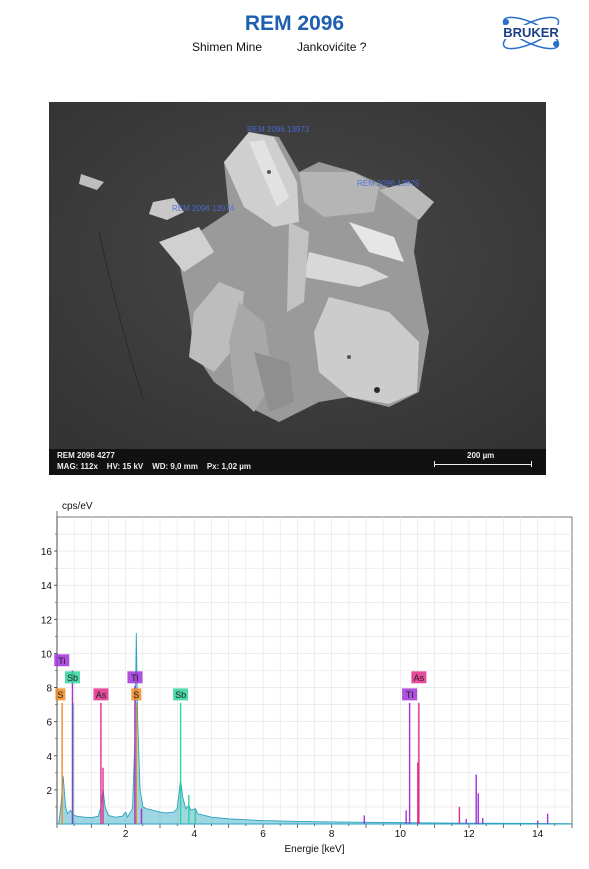  What do you see at coordinates (483, 464) in the screenshot?
I see `scale-bar` at bounding box center [483, 464].